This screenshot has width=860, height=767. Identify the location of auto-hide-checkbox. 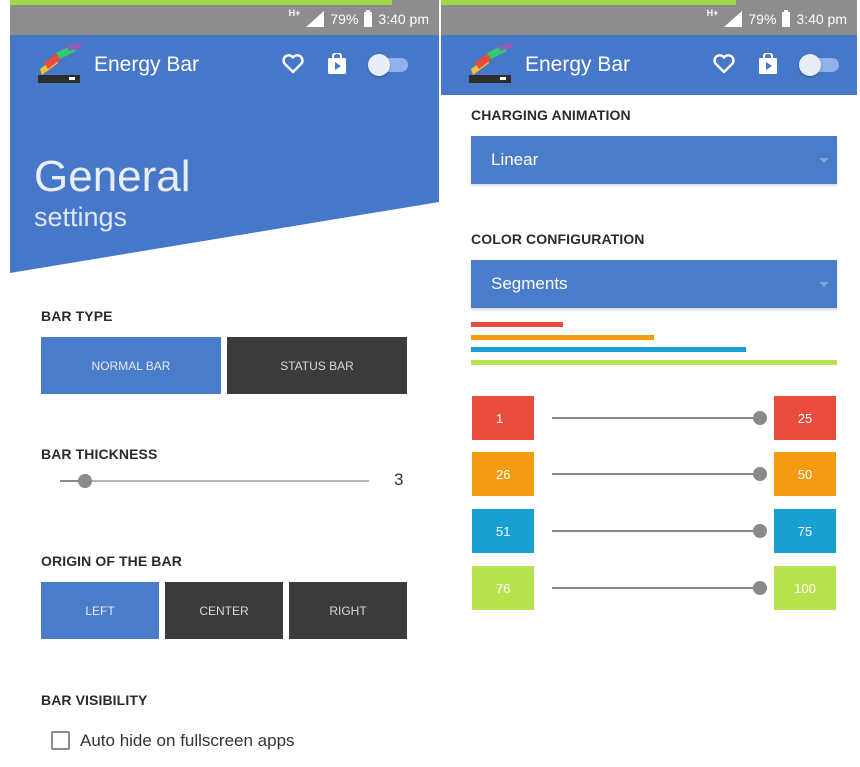
(60, 740).